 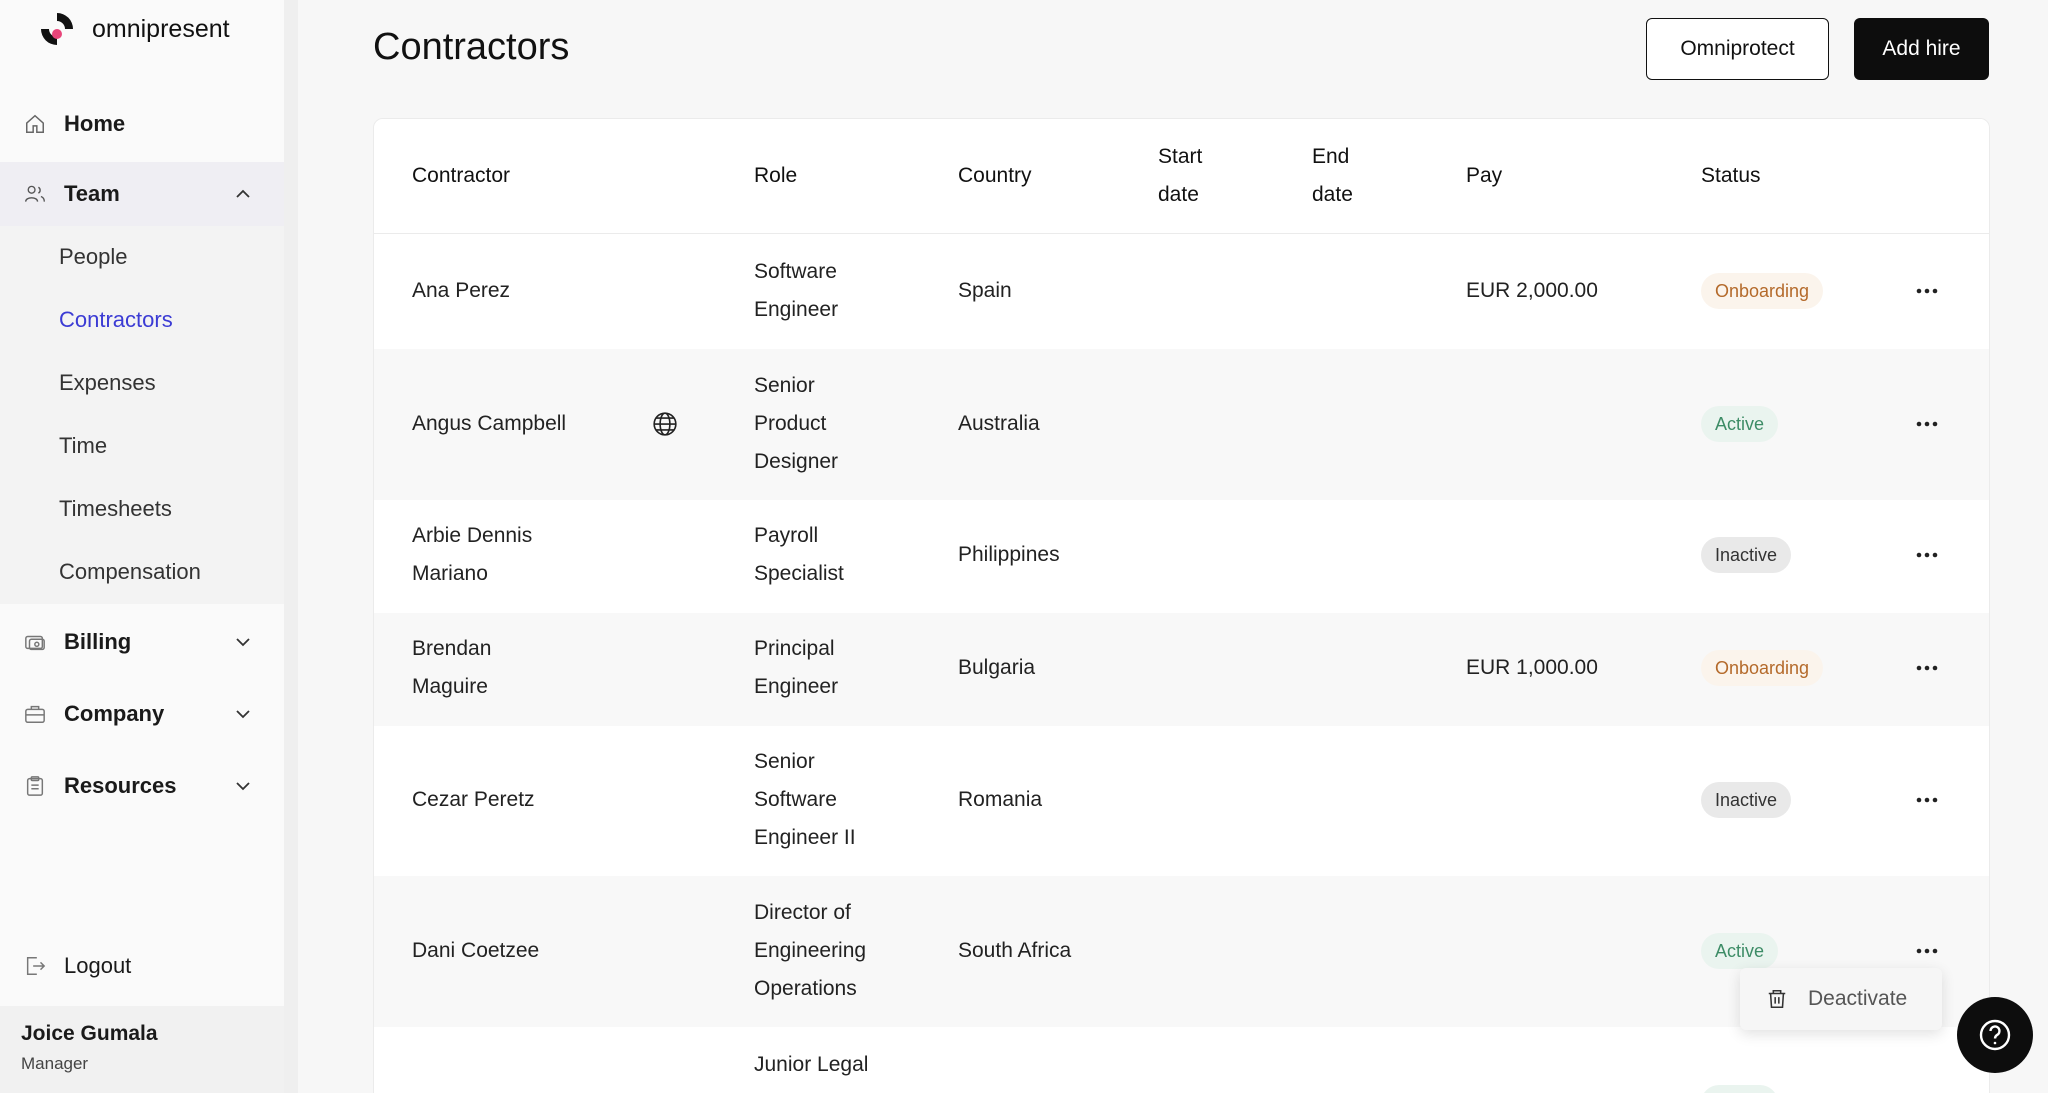 I want to click on contractor-country: Philippines, so click(x=1009, y=554).